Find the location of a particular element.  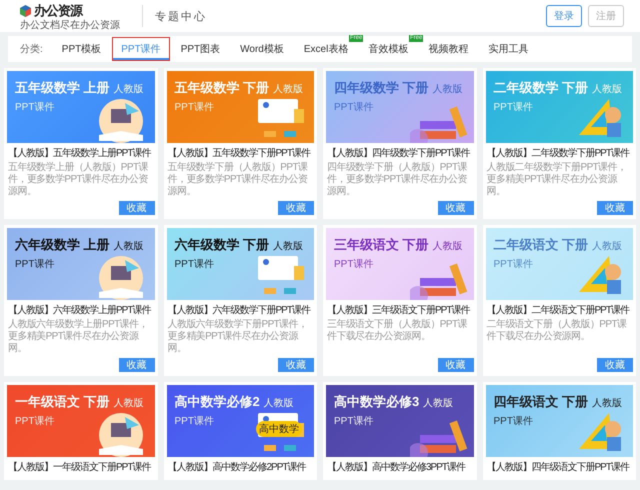

card-title: 【人教版】二年级数学下册PPT课件 is located at coordinates (559, 154).